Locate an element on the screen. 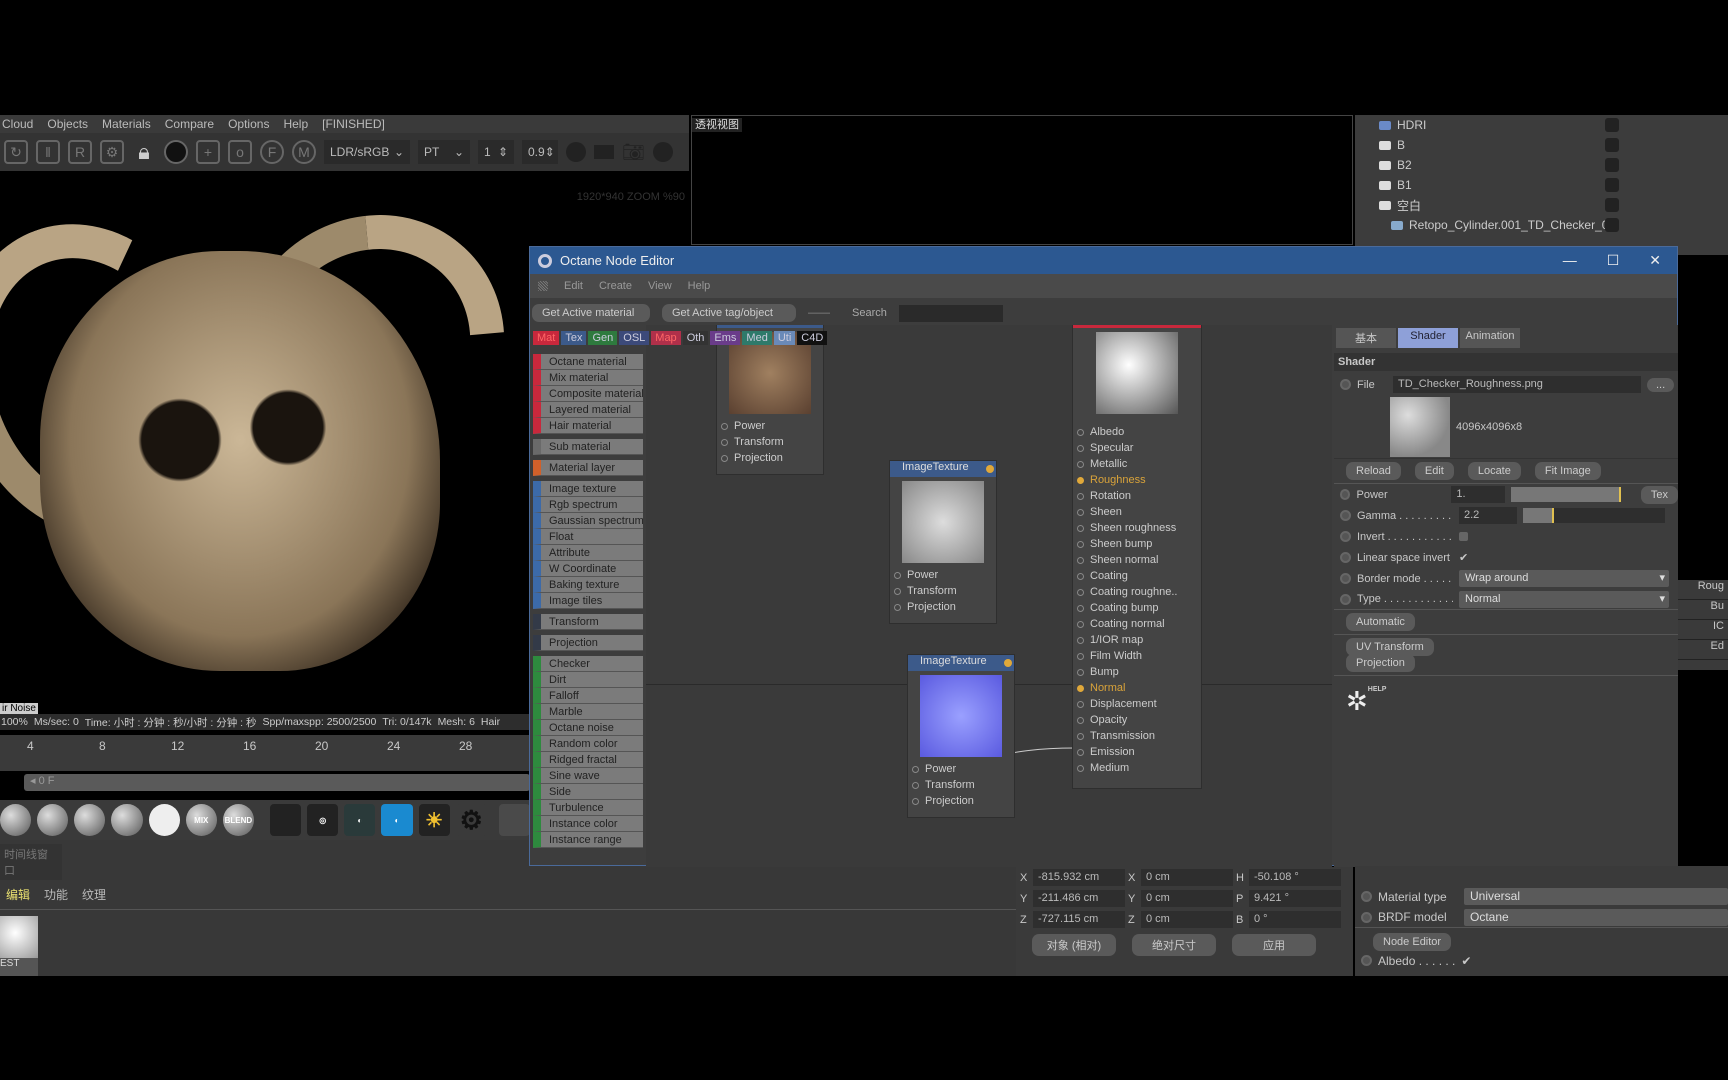 The height and width of the screenshot is (1080, 1728). bottom-tab: 功能 is located at coordinates (56, 894).